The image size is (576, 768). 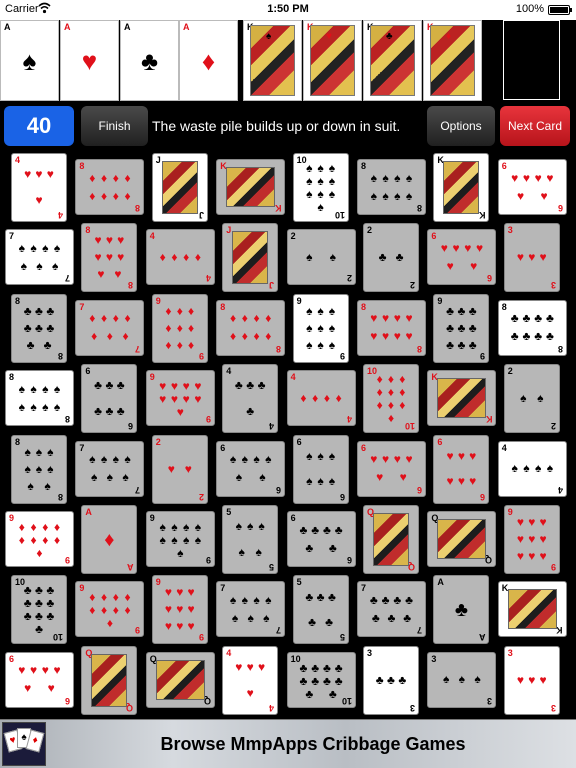 I want to click on playing-card: 4 4 ♣ ♣ ♣ ♣, so click(x=250, y=399).